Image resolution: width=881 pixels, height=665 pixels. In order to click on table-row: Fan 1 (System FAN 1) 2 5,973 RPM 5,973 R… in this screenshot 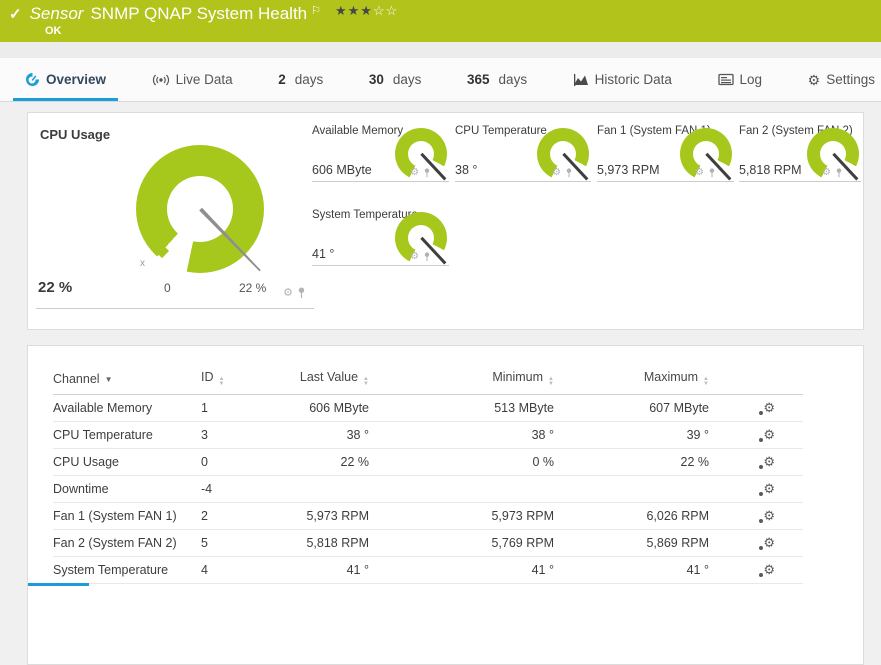, I will do `click(428, 516)`.